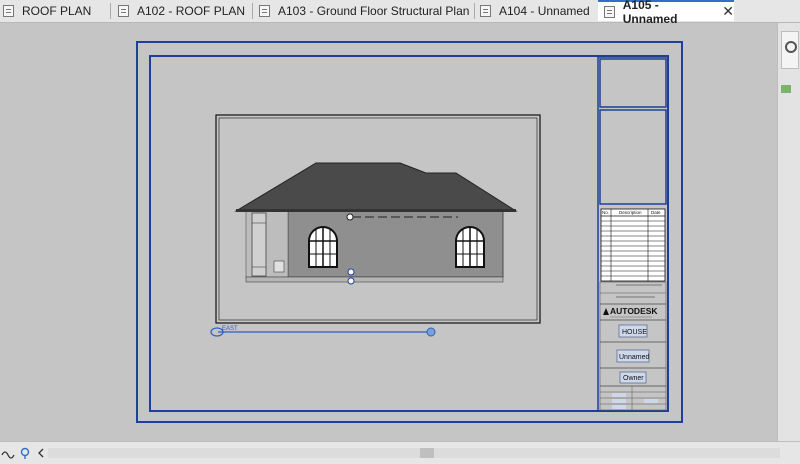 The width and height of the screenshot is (800, 464). What do you see at coordinates (605, 212) in the screenshot?
I see `rev-header-no: No.` at bounding box center [605, 212].